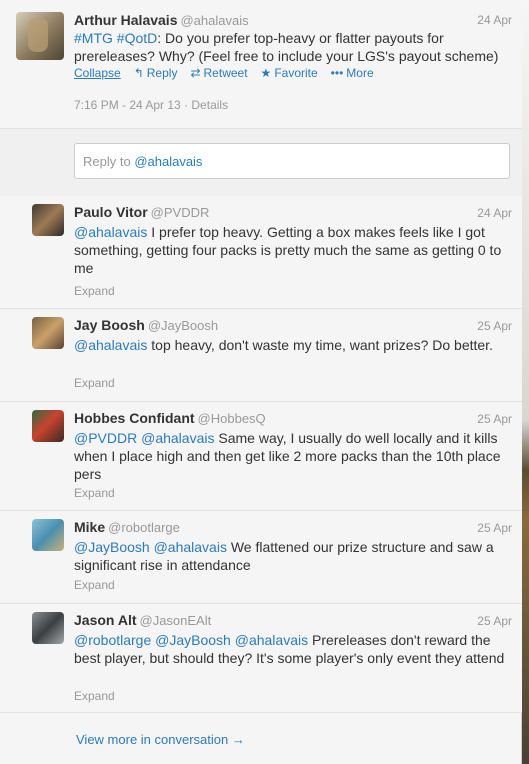 This screenshot has width=529, height=764. I want to click on view-more-link: View more in conversation →, so click(160, 739).